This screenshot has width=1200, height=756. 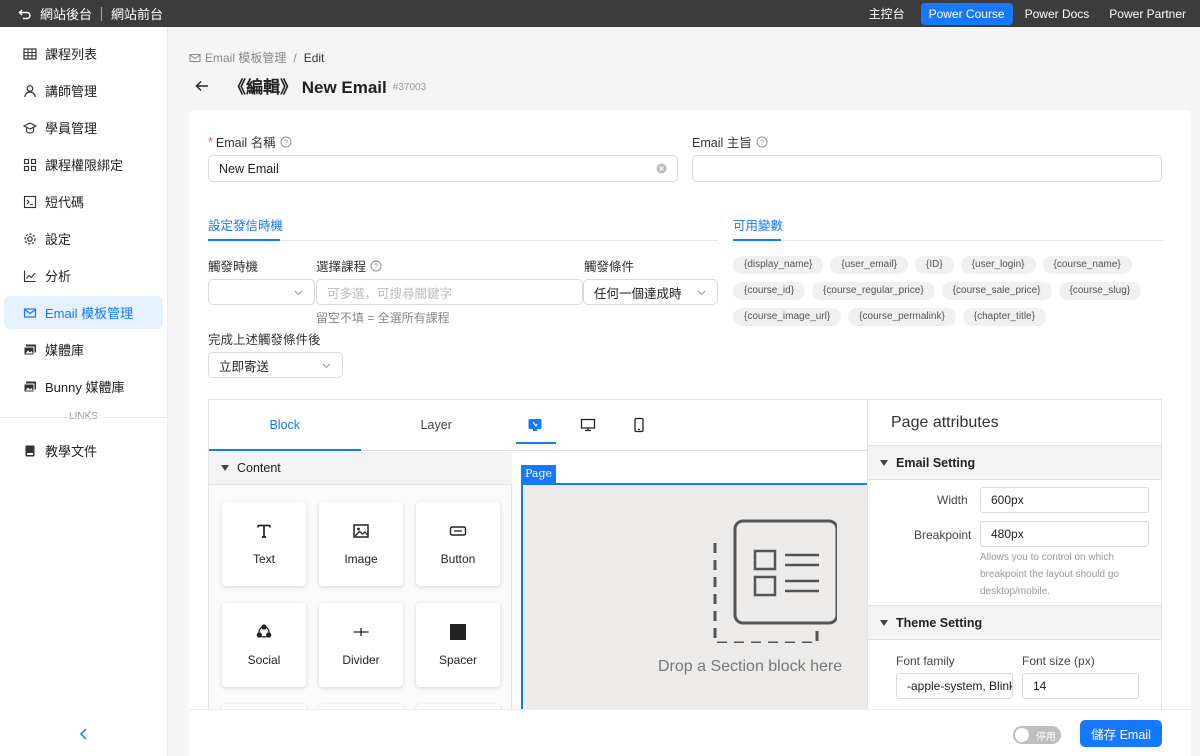 What do you see at coordinates (443, 168) in the screenshot?
I see `email-name-input: New Email` at bounding box center [443, 168].